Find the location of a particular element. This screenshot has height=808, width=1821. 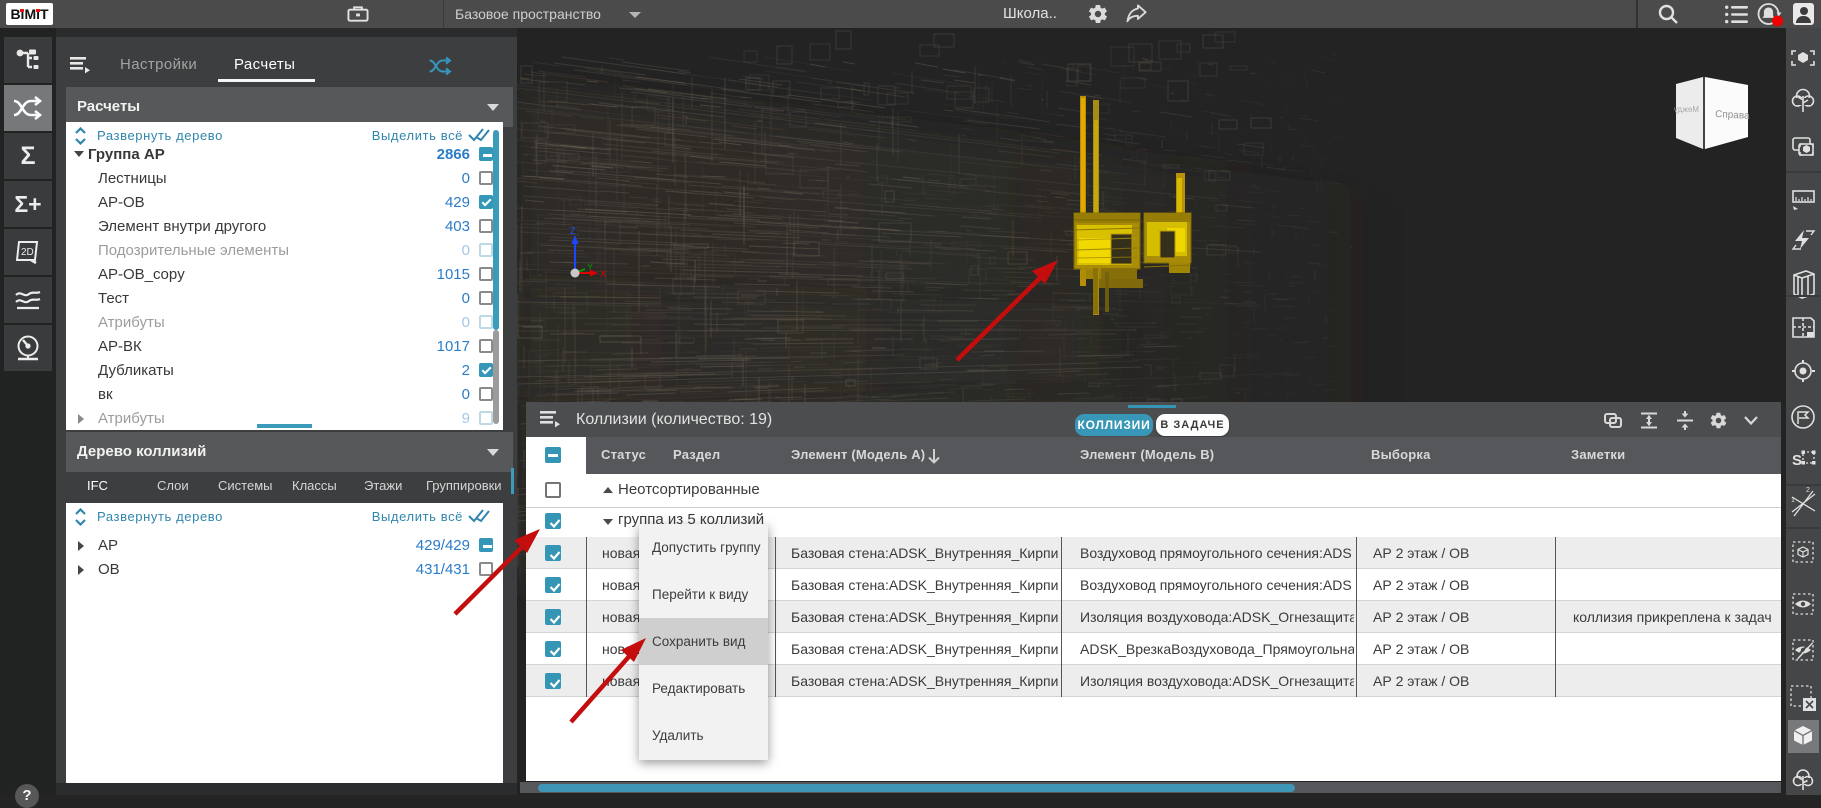

svg-text: 2 is located at coordinates (1808, 490).